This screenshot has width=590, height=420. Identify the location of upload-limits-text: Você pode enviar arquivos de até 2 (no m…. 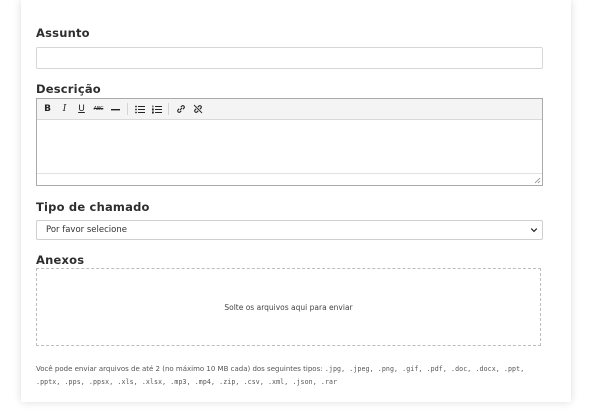
(179, 369).